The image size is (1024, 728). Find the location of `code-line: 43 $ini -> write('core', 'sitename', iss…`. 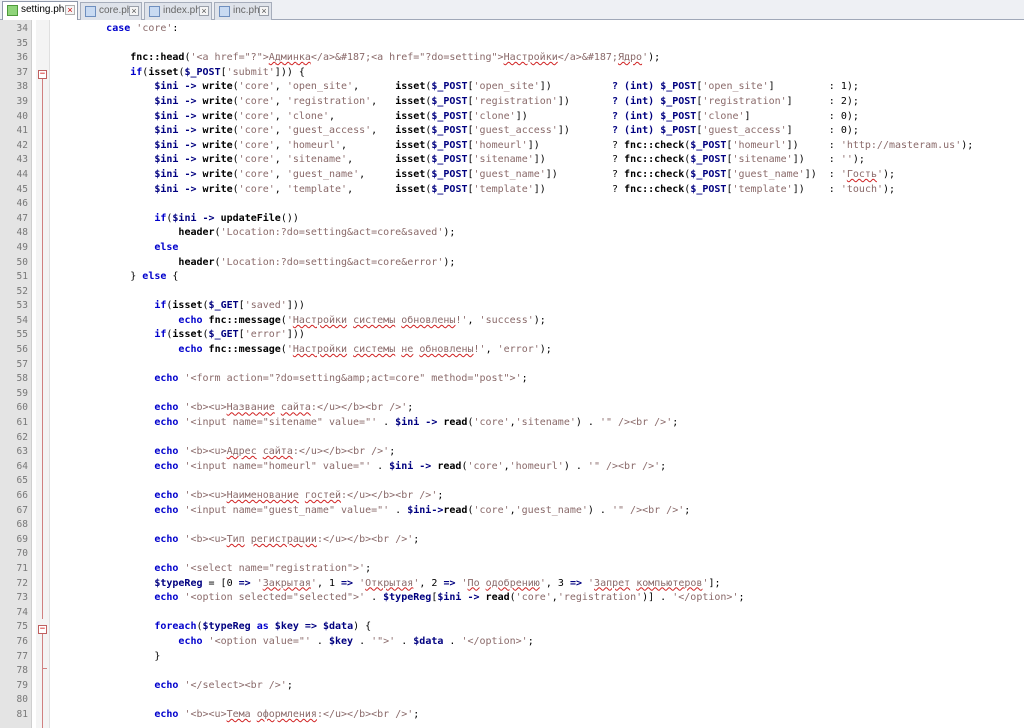

code-line: 43 $ini -> write('core', 'sitename', iss… is located at coordinates (512, 160).